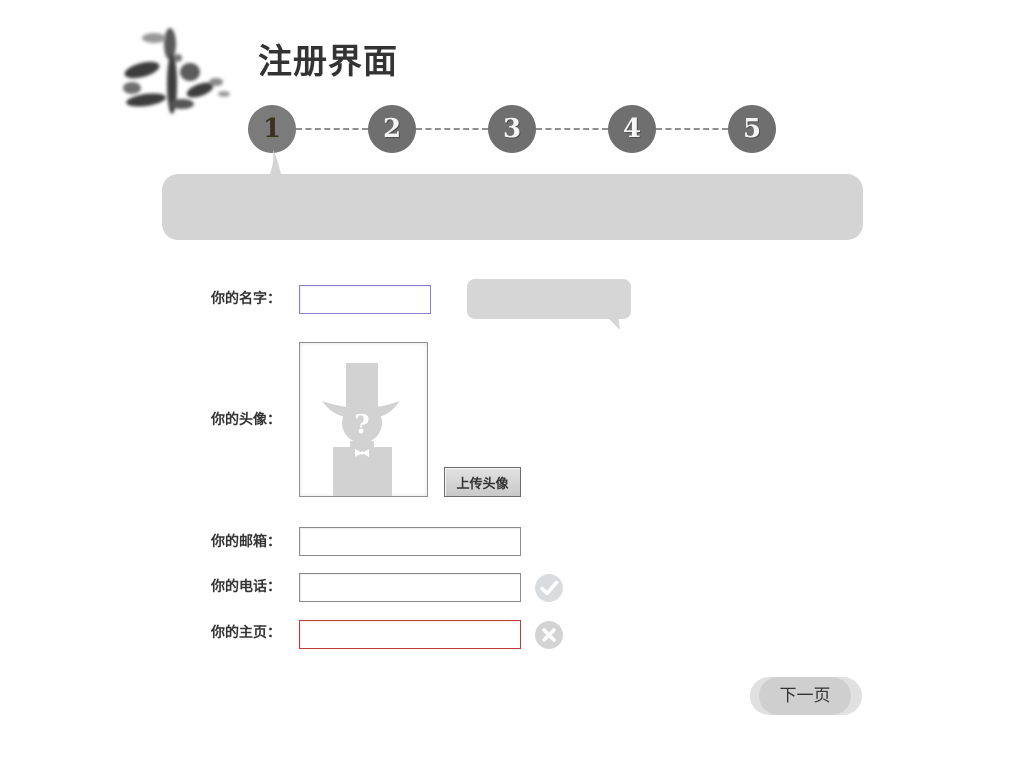 The width and height of the screenshot is (1024, 768). What do you see at coordinates (246, 420) in the screenshot?
I see `avatar-label: 你的头像：` at bounding box center [246, 420].